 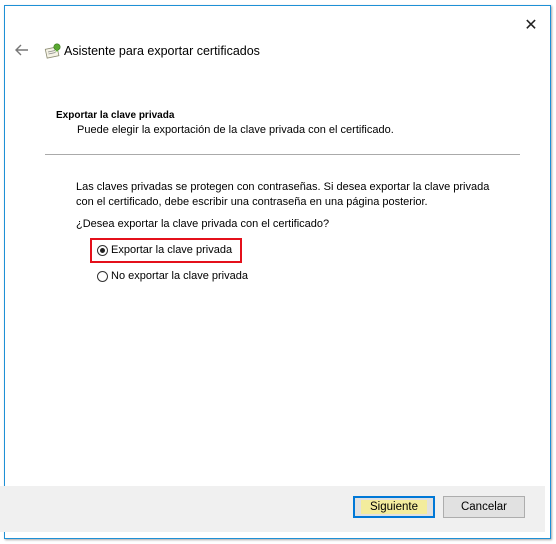 I want to click on header-divider, so click(x=282, y=154).